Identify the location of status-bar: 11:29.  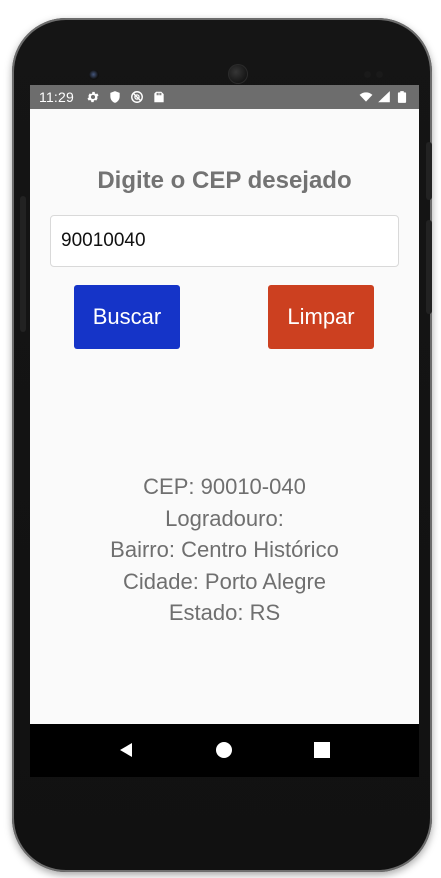
(224, 97).